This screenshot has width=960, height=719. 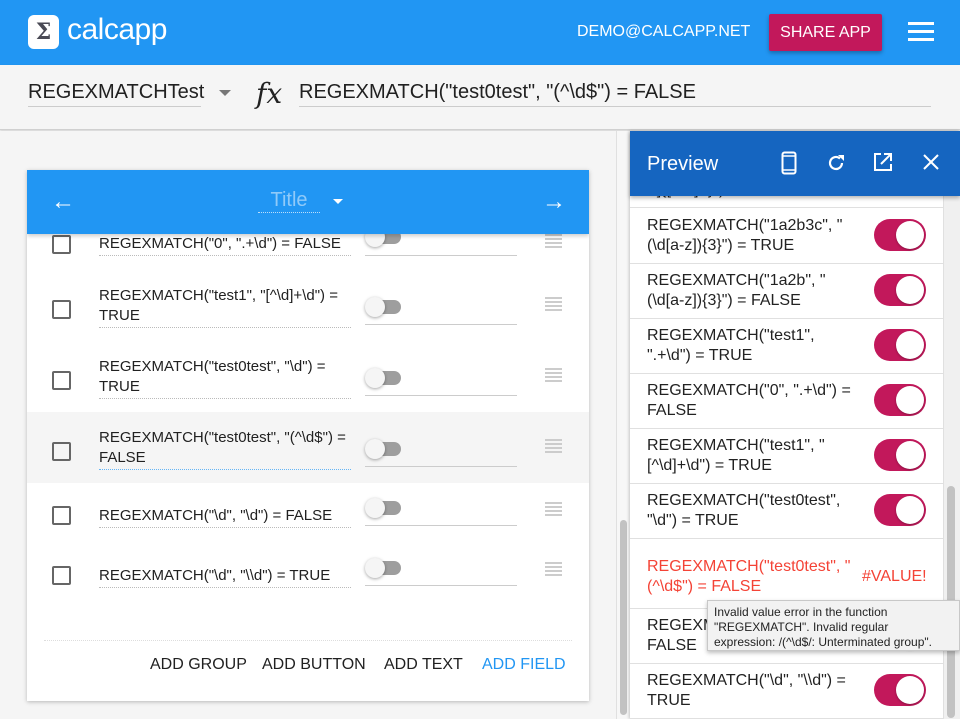 What do you see at coordinates (225, 577) in the screenshot?
I see `field-label: REGEXMATCH("\d", "\\d") = TRUE` at bounding box center [225, 577].